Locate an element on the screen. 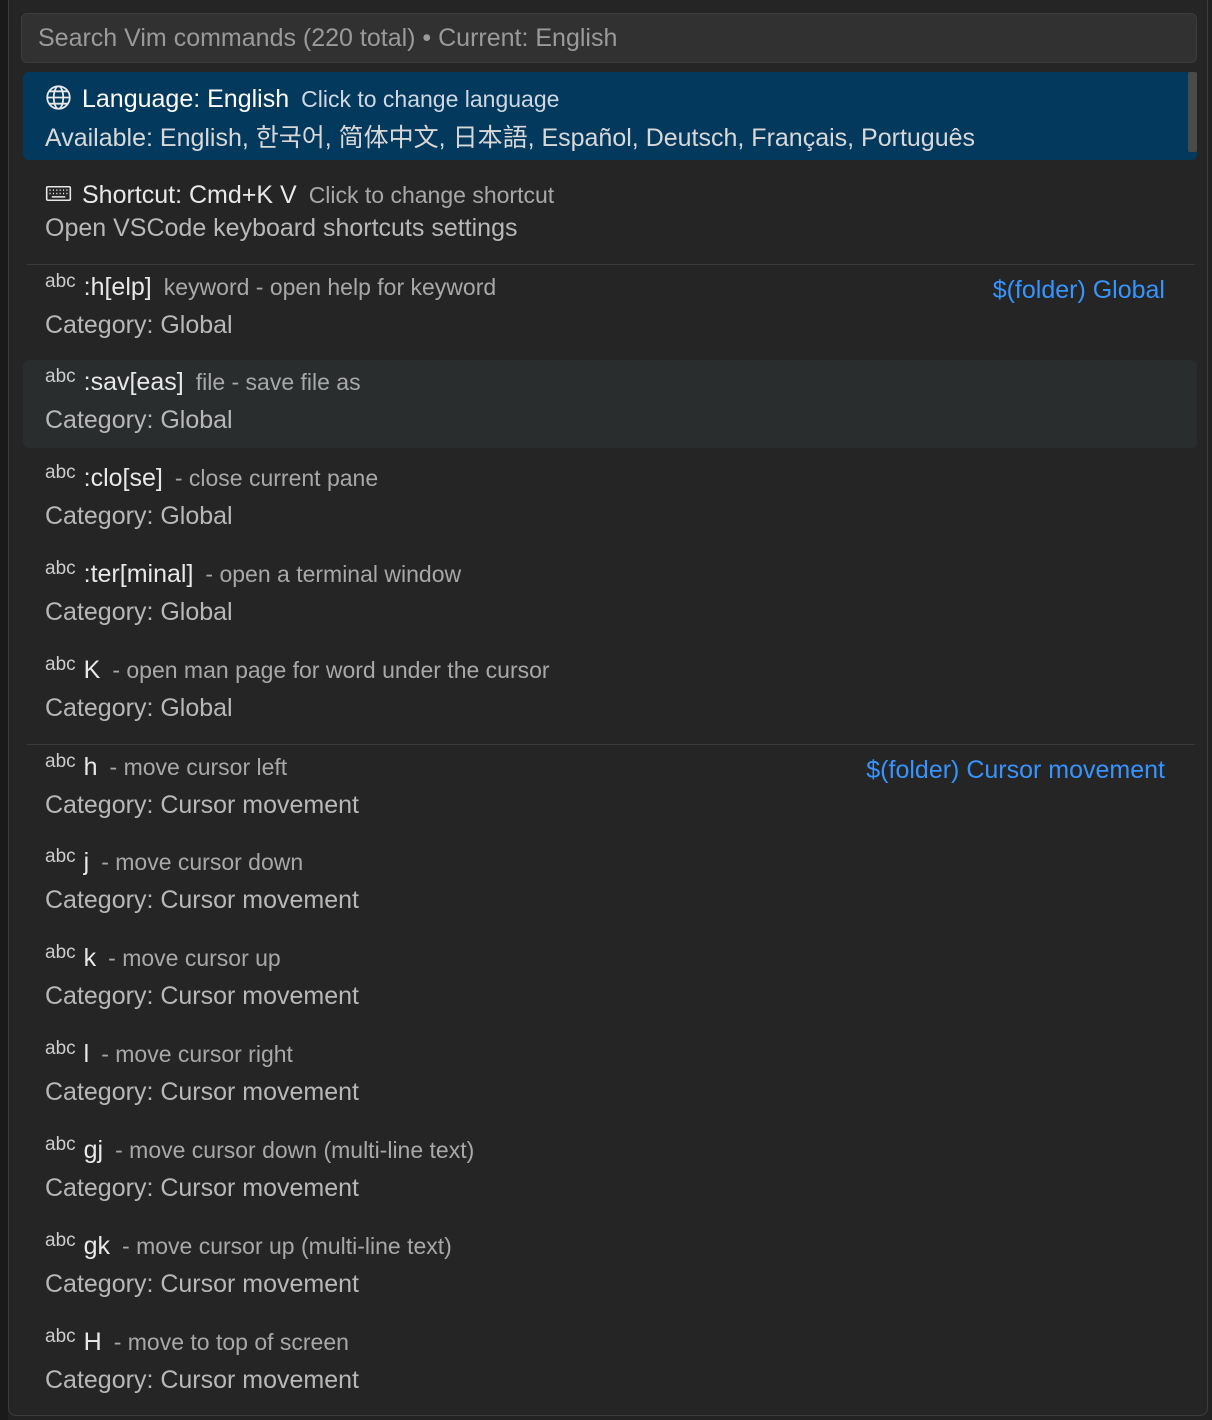 Image resolution: width=1212 pixels, height=1420 pixels. command-keys: :ter[minal] is located at coordinates (138, 574).